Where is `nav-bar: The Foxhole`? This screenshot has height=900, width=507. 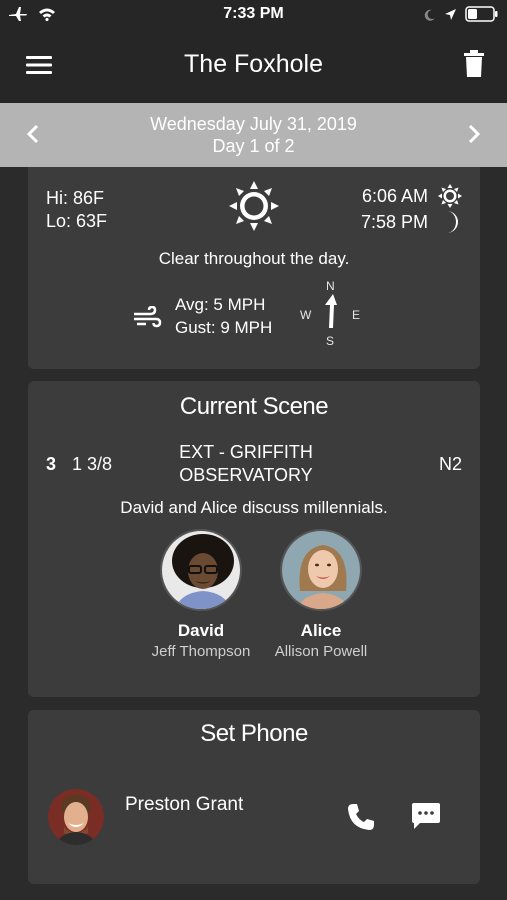
nav-bar: The Foxhole is located at coordinates (253, 66).